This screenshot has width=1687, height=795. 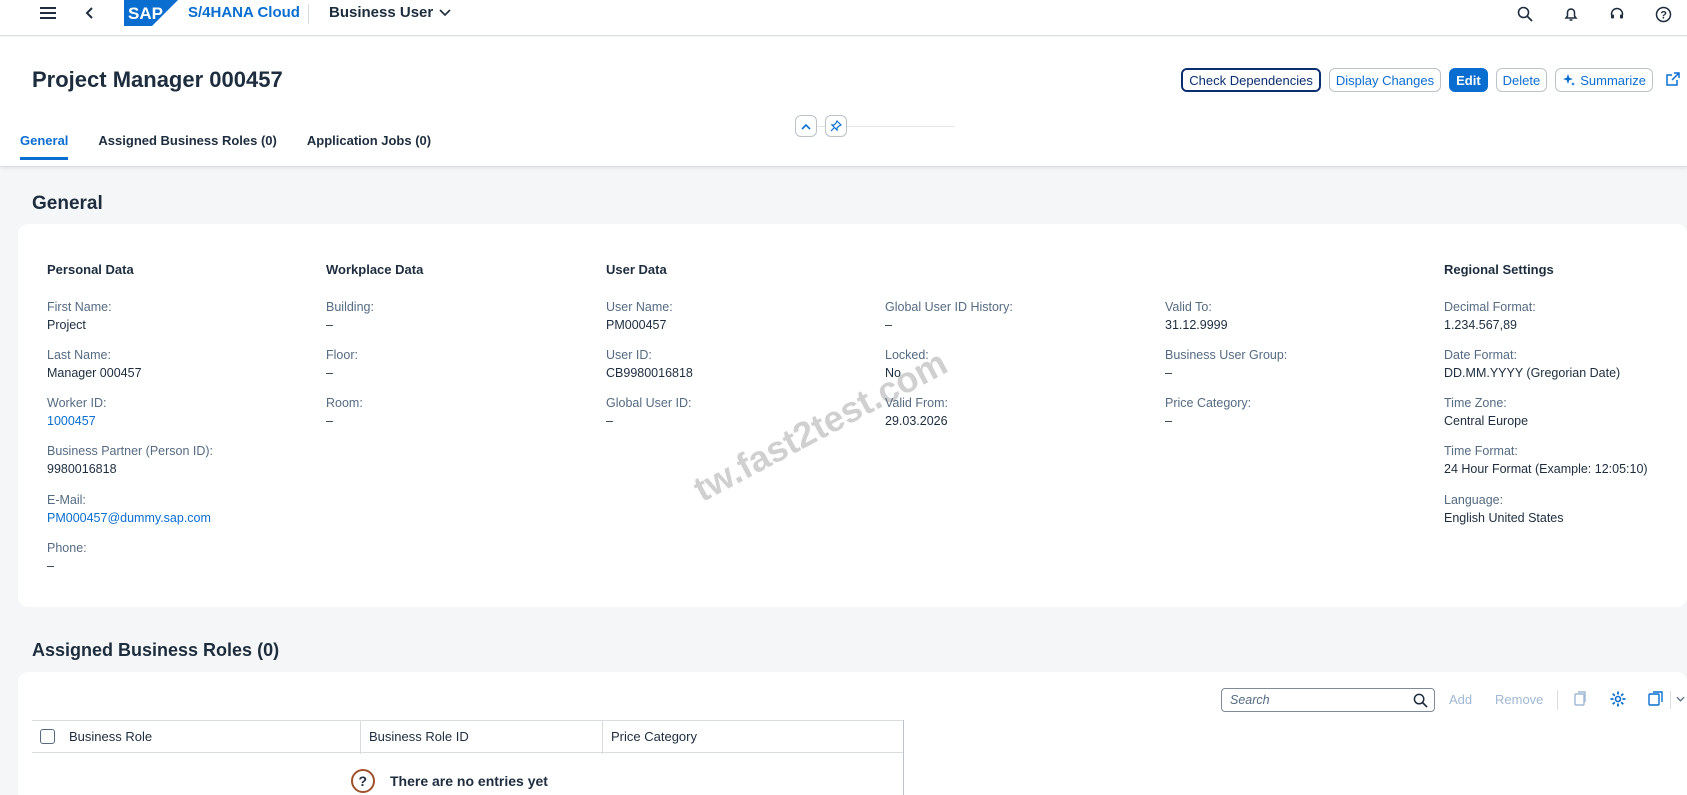 I want to click on empty-state-title: There are no entries yet, so click(x=469, y=781).